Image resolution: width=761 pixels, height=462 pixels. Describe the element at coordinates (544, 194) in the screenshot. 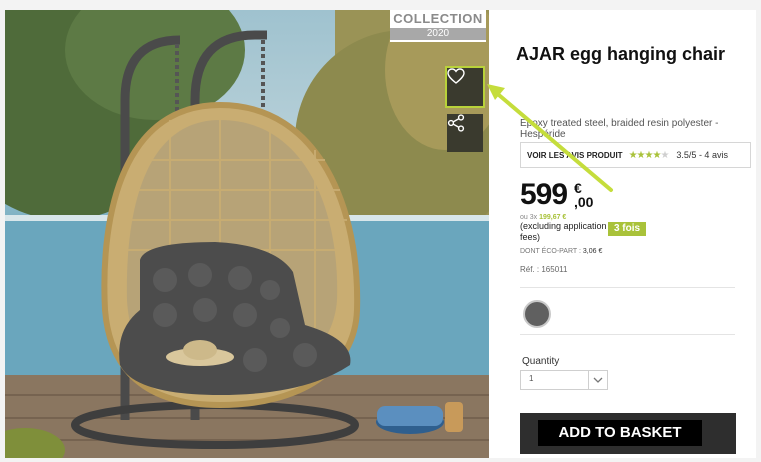

I see `price-whole: 599` at that location.